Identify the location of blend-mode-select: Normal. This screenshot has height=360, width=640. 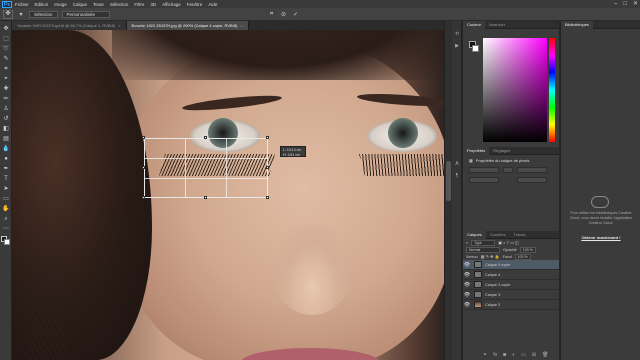
(483, 249).